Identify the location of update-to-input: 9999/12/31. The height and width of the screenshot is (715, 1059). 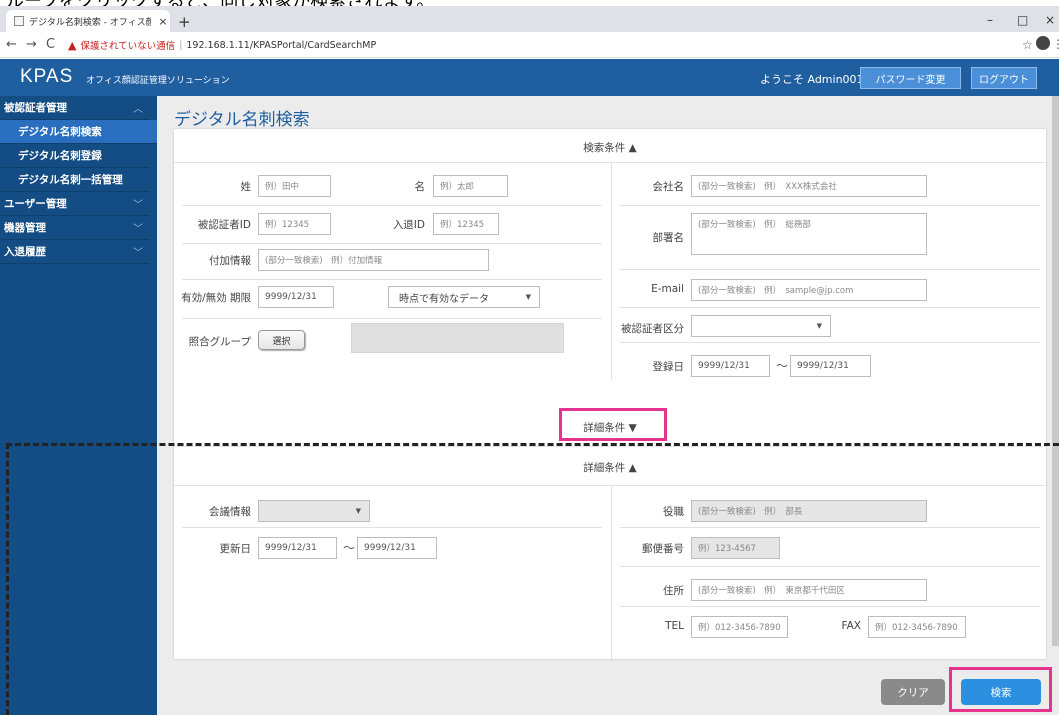
(397, 548).